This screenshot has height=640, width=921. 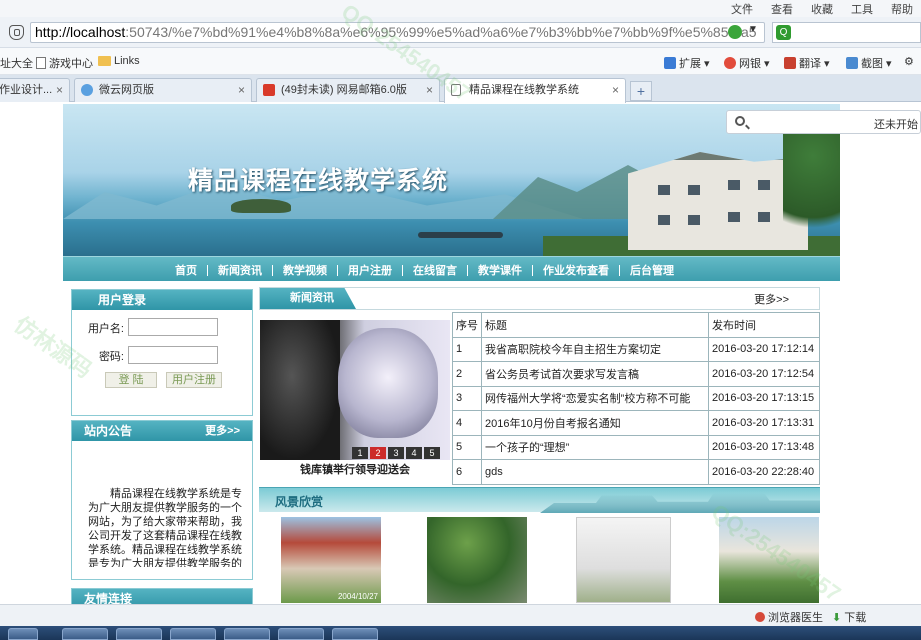 What do you see at coordinates (318, 180) in the screenshot?
I see `site-title: 精品课程在线教学系统` at bounding box center [318, 180].